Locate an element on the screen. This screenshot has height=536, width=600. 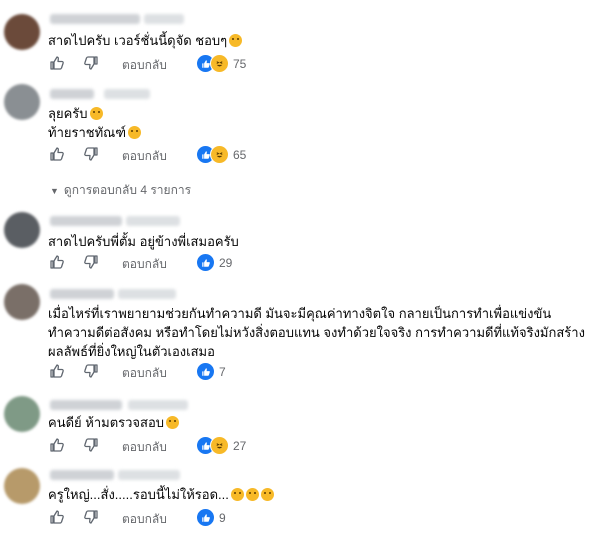
view-replies-link: ▼ ดูการตอบกลับ 4 รายการ is located at coordinates (120, 190).